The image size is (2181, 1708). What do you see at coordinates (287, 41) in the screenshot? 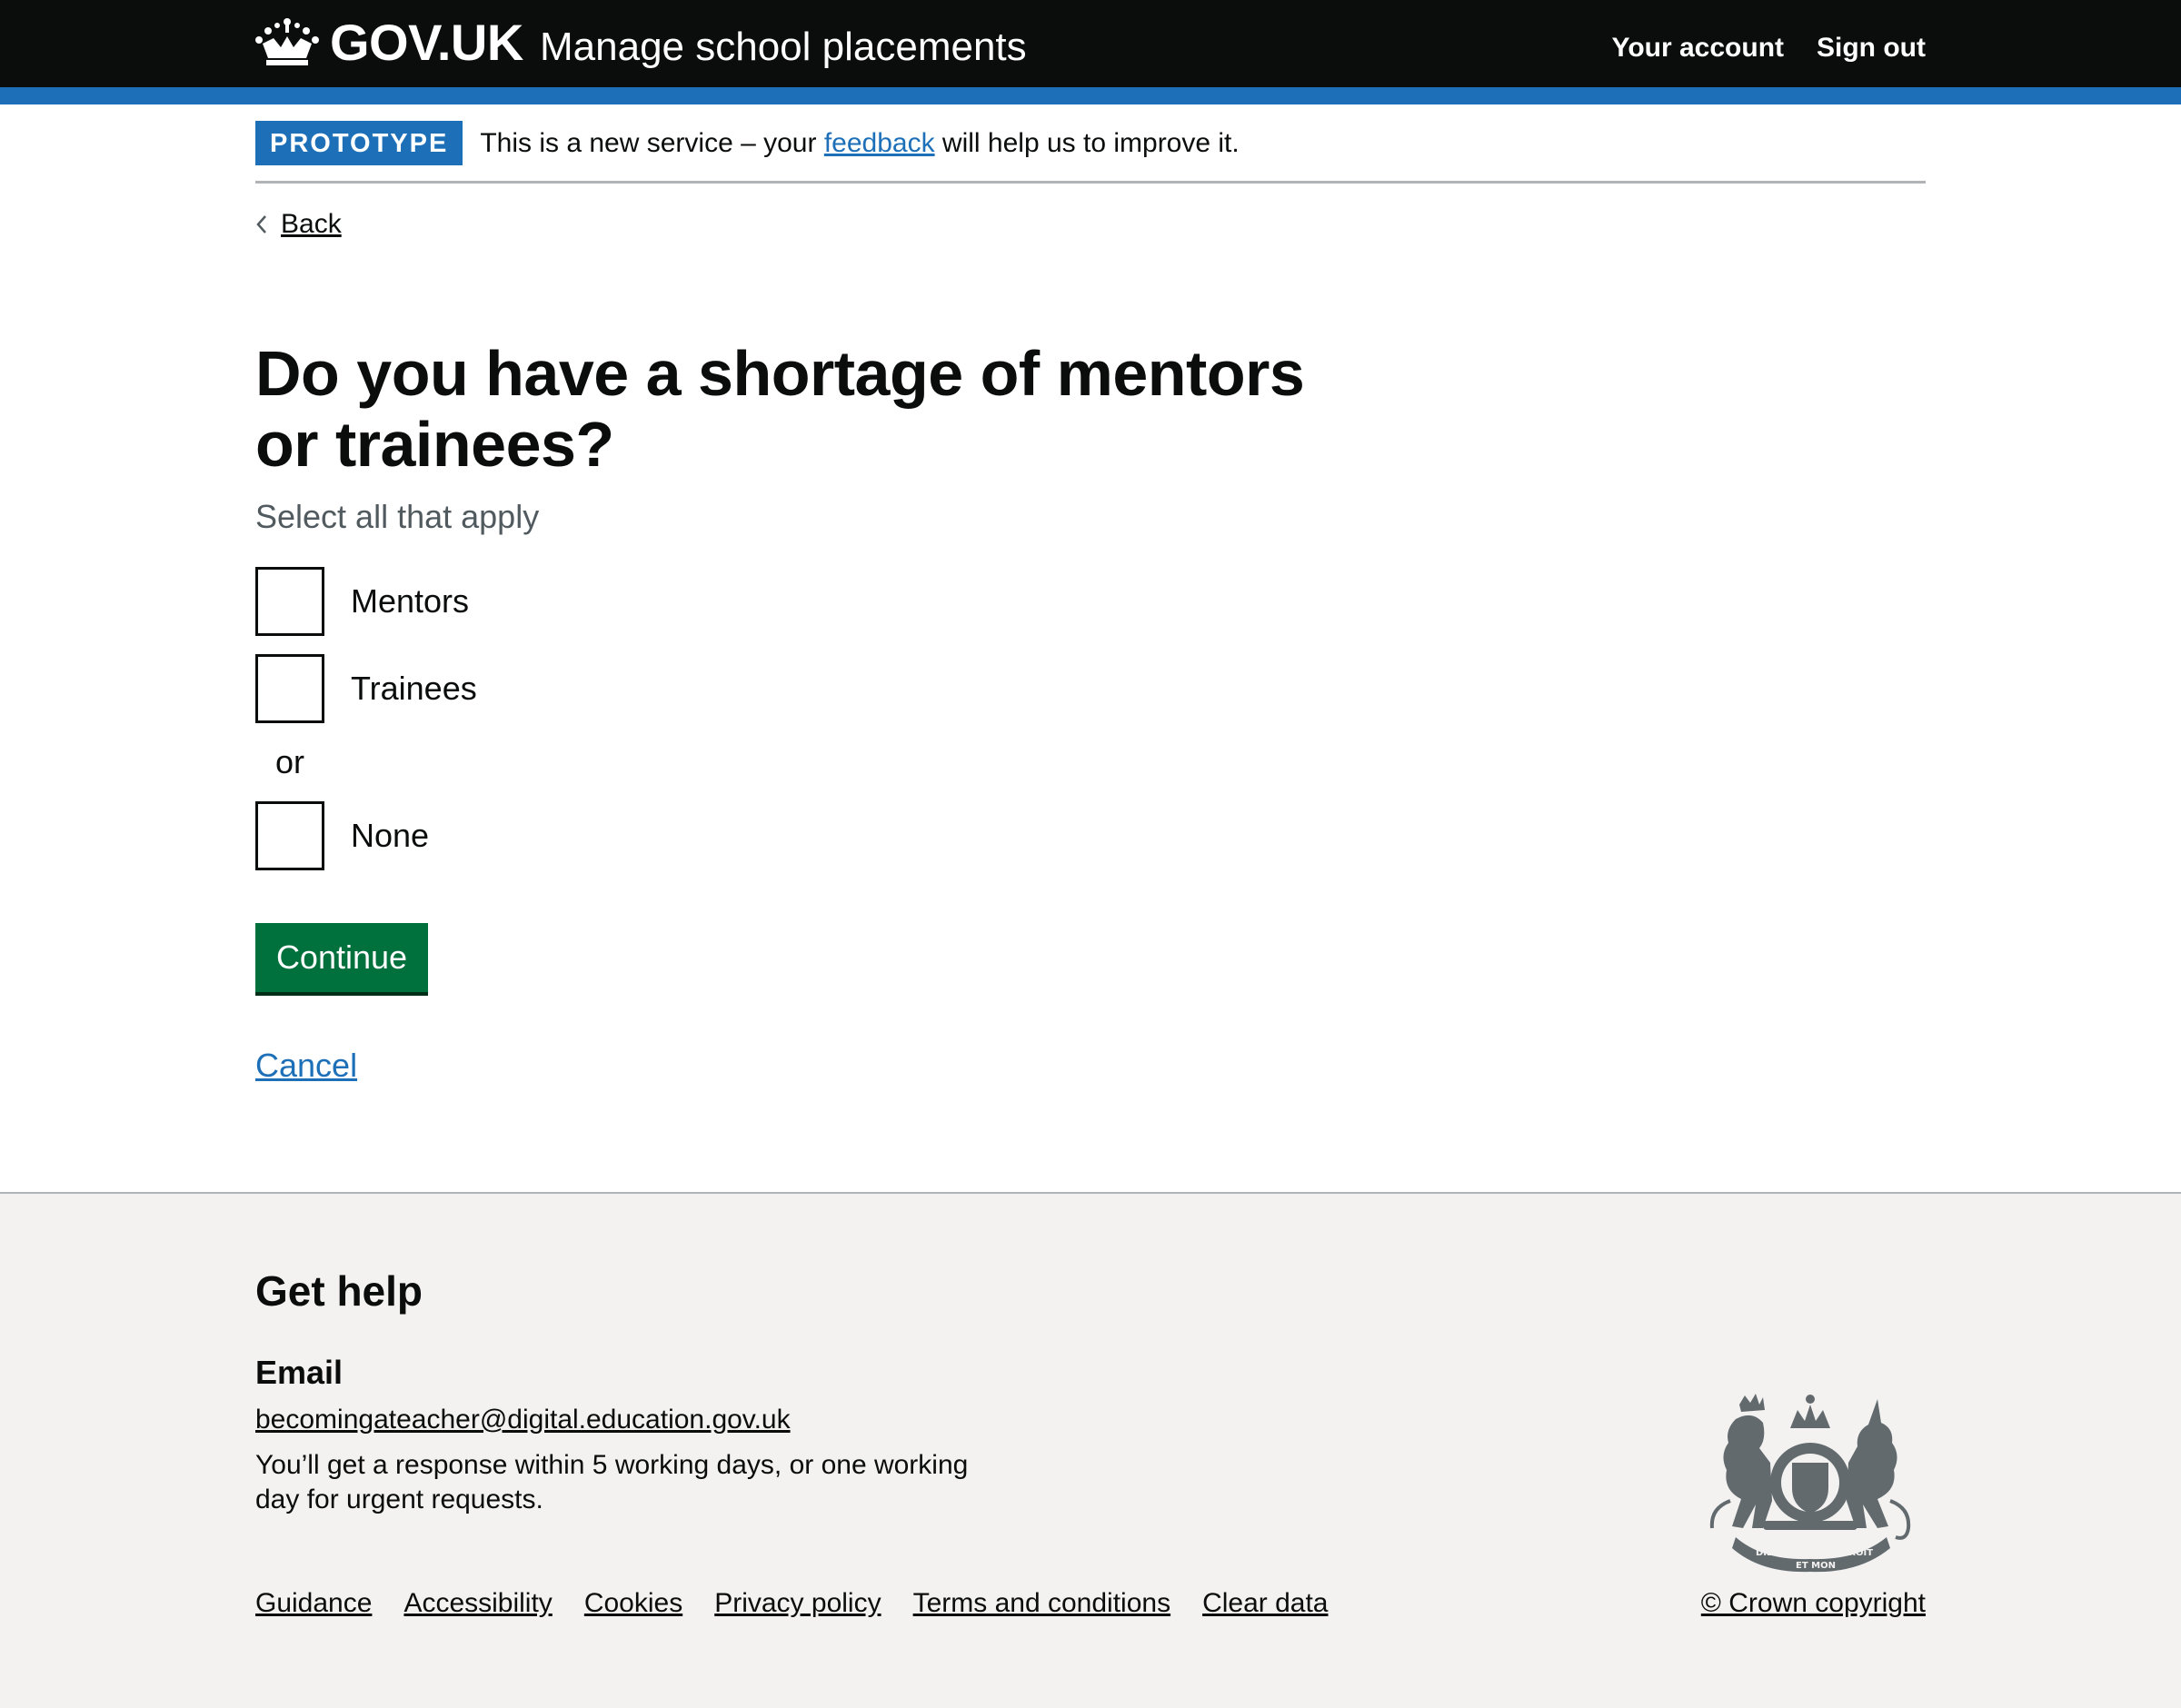
I see `crown-icon` at bounding box center [287, 41].